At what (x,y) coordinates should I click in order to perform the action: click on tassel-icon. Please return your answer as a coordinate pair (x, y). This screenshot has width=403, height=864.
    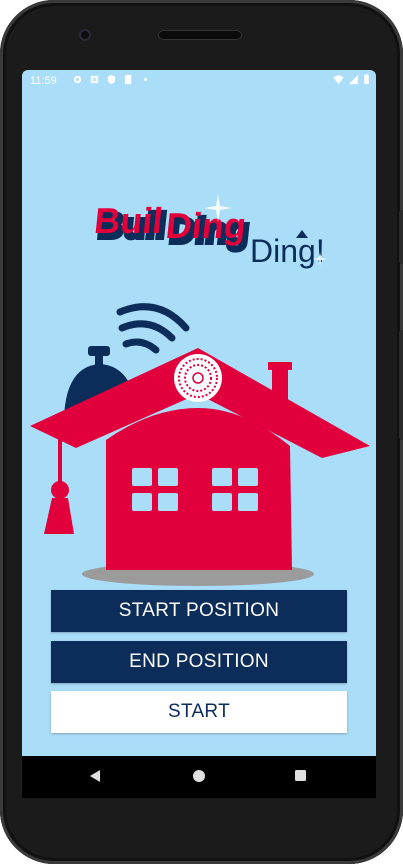
    Looking at the image, I should click on (59, 486).